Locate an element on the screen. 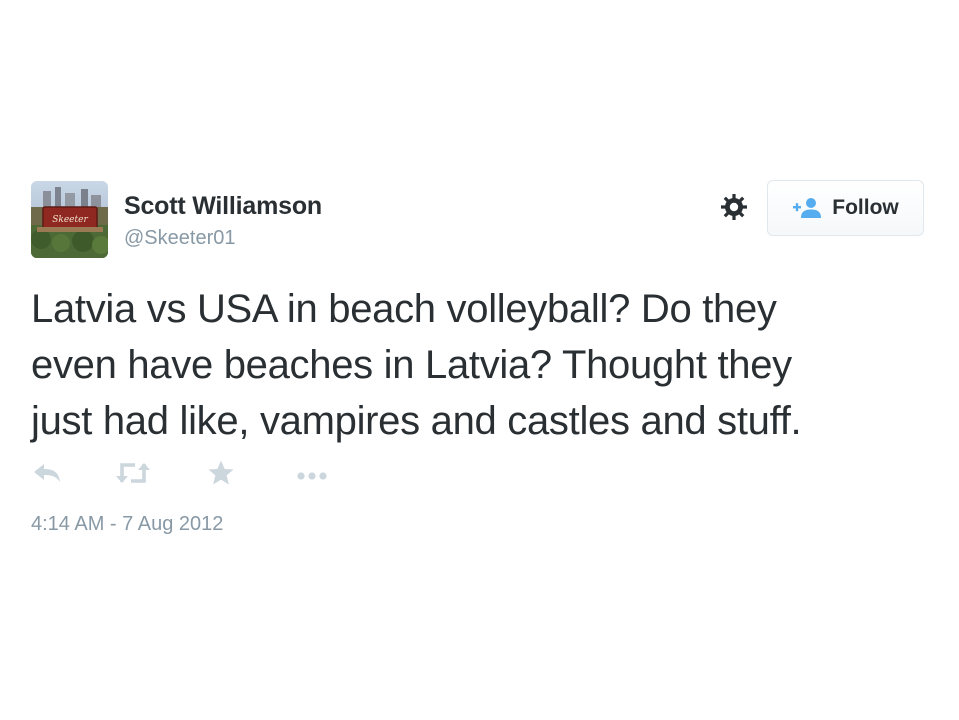 This screenshot has height=720, width=959. display-name: Scott Williamson is located at coordinates (223, 206).